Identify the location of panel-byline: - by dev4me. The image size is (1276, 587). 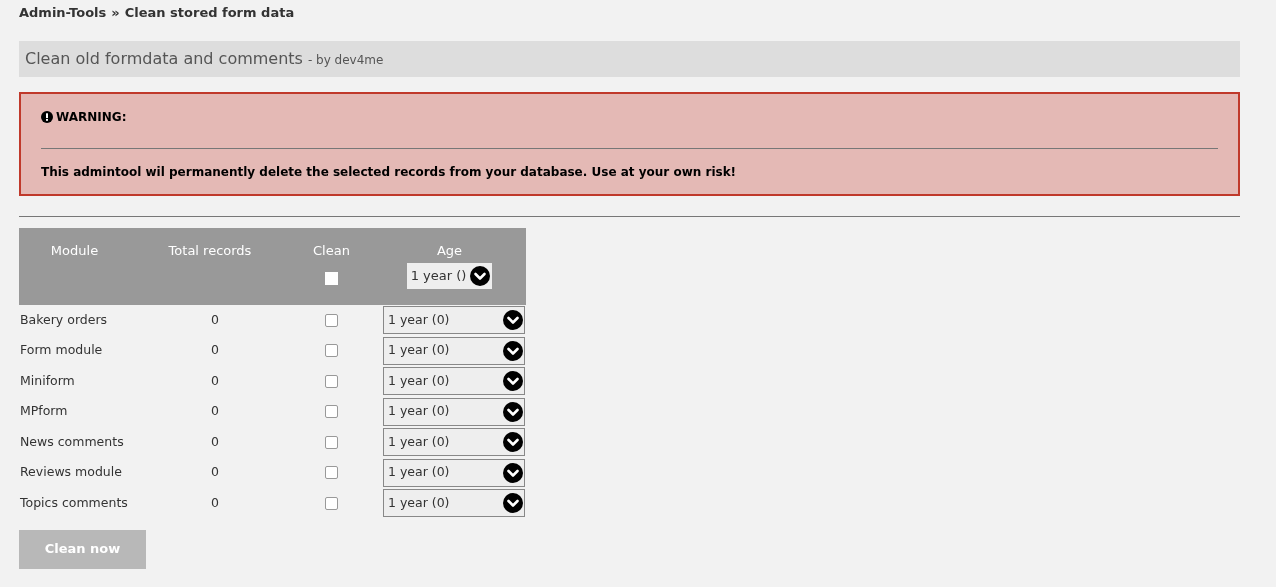
(345, 60).